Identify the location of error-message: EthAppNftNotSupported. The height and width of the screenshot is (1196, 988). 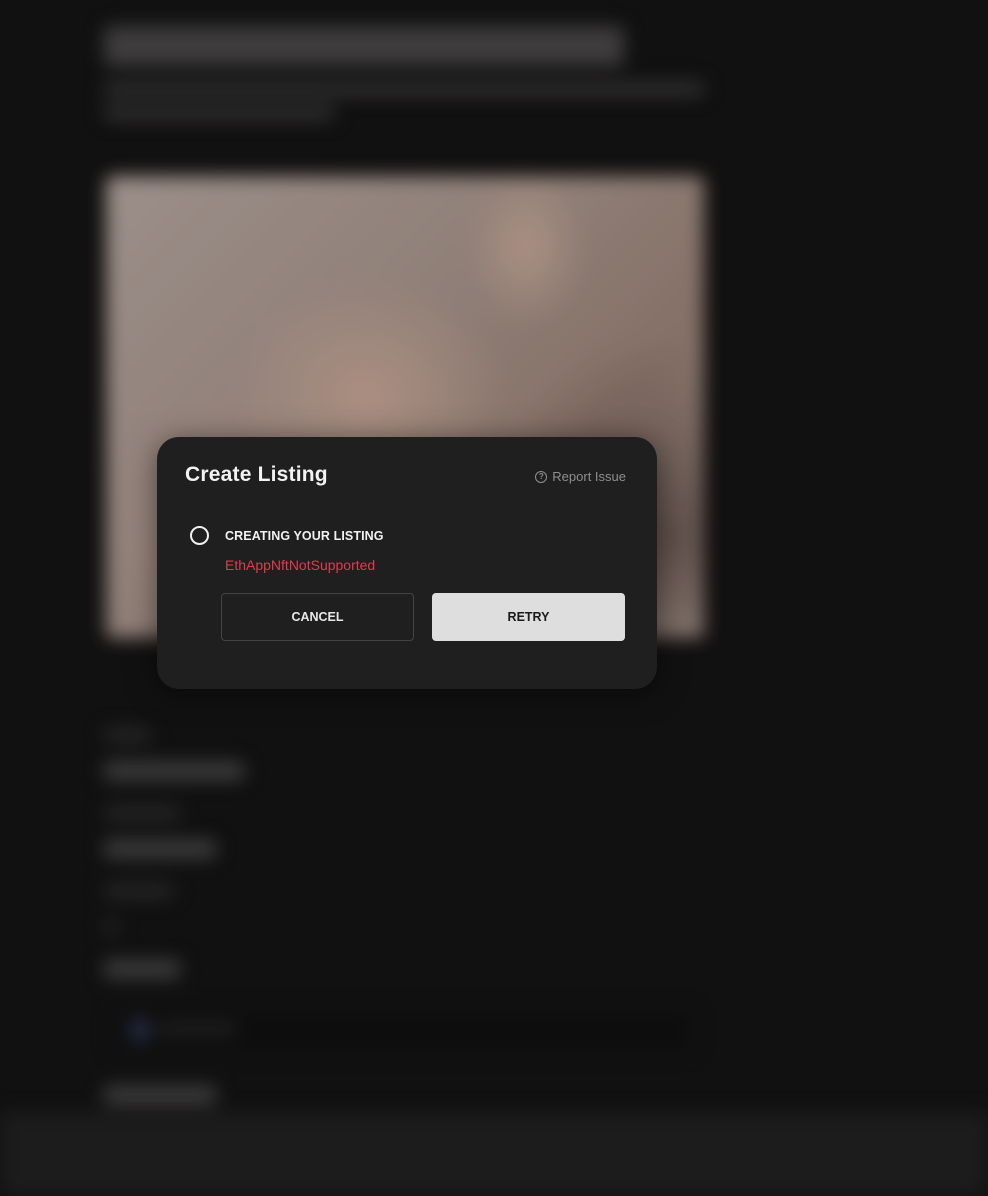
(300, 565).